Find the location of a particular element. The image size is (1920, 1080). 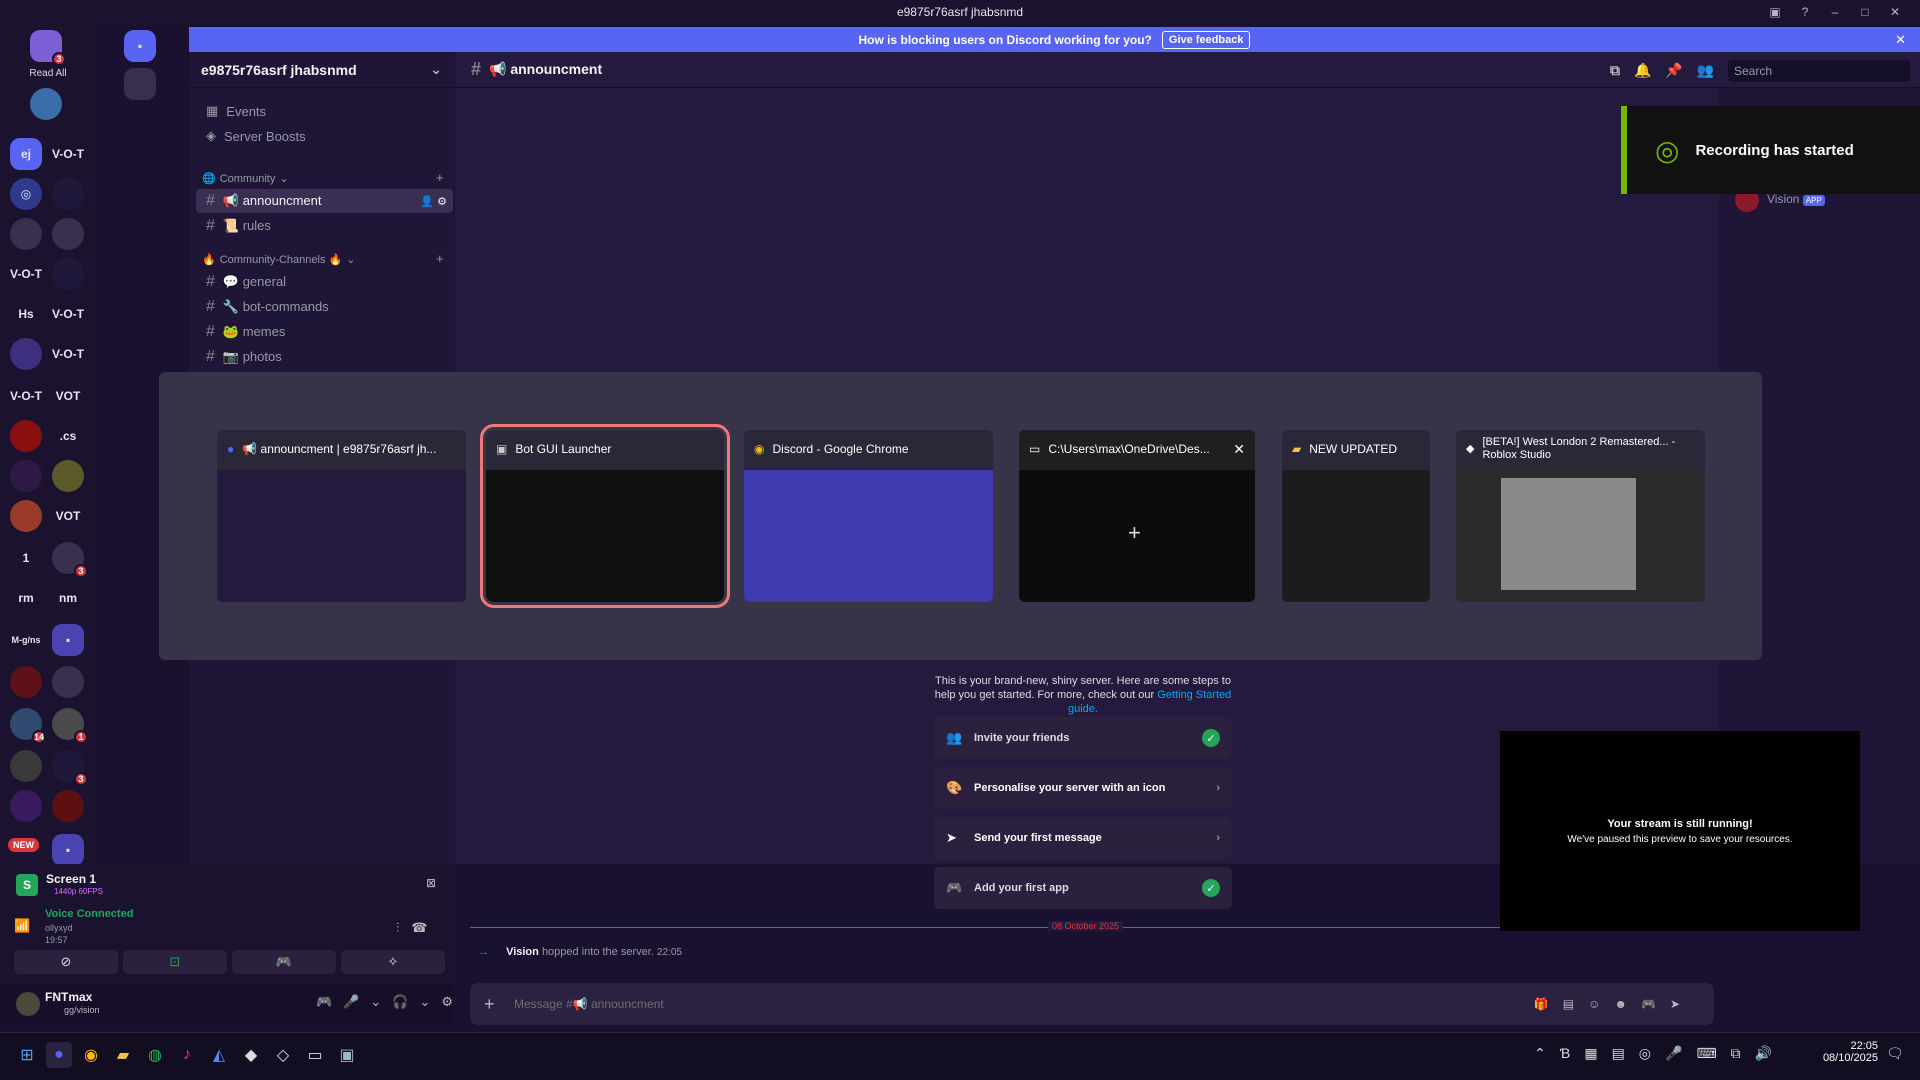

server-boosts-item: ◈ Server Boosts is located at coordinates (324, 136).